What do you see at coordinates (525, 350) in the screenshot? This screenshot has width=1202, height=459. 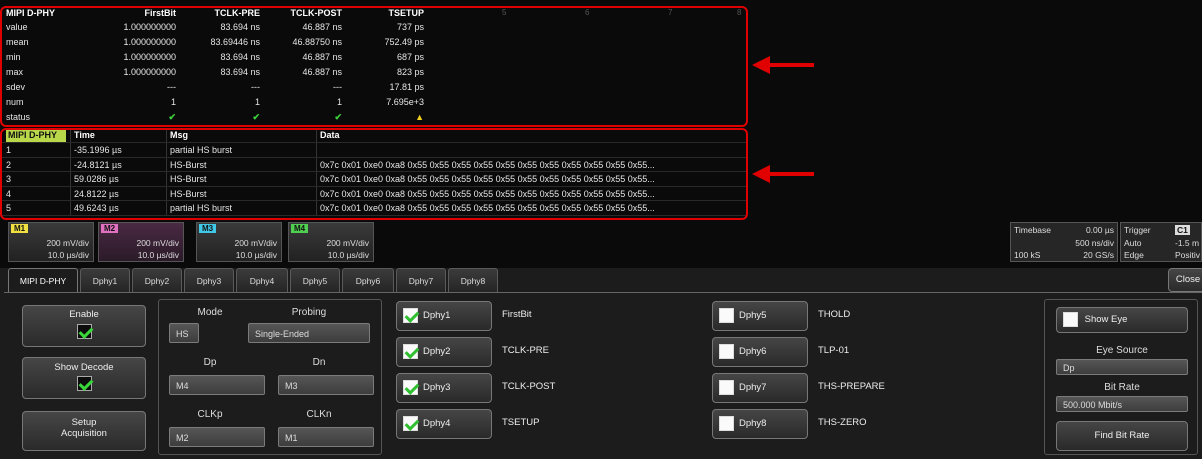 I see `param-name: TCLK-PRE` at bounding box center [525, 350].